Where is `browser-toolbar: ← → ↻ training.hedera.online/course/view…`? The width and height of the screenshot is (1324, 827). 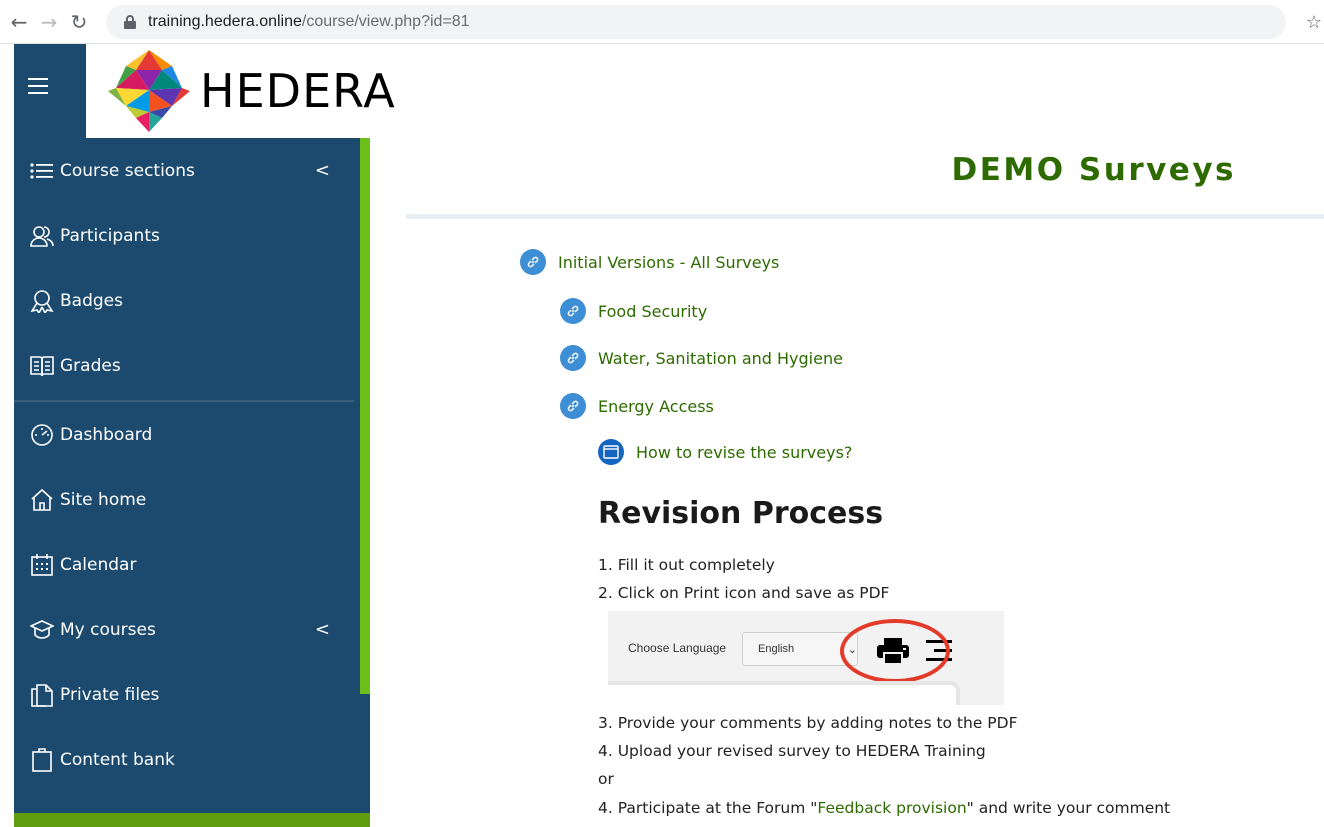
browser-toolbar: ← → ↻ training.hedera.online/course/view… is located at coordinates (662, 22).